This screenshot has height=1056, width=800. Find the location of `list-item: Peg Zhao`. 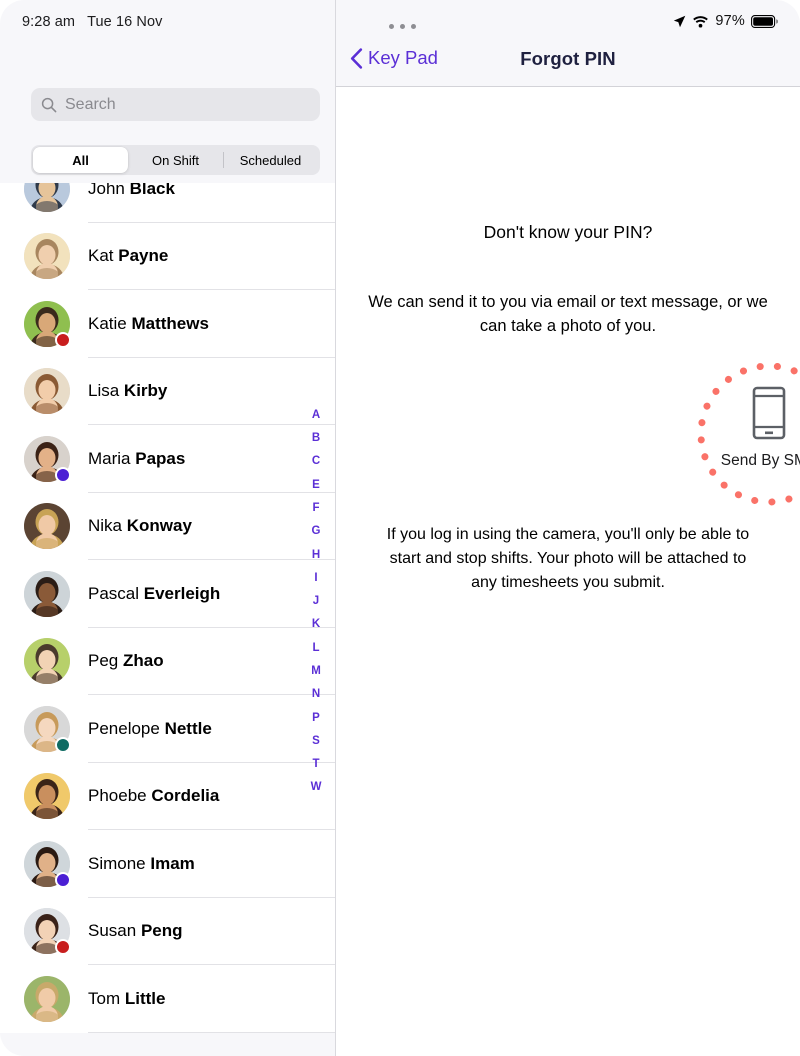

list-item: Peg Zhao is located at coordinates (167, 661).